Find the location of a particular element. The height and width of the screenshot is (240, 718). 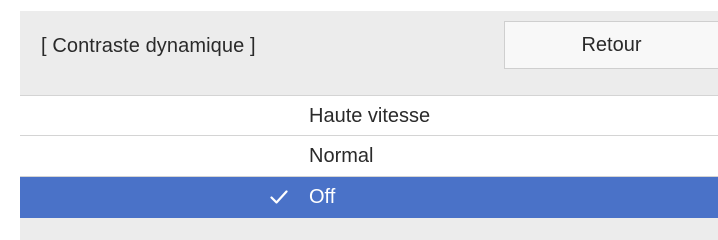

option-label: Haute vitesse is located at coordinates (370, 116).